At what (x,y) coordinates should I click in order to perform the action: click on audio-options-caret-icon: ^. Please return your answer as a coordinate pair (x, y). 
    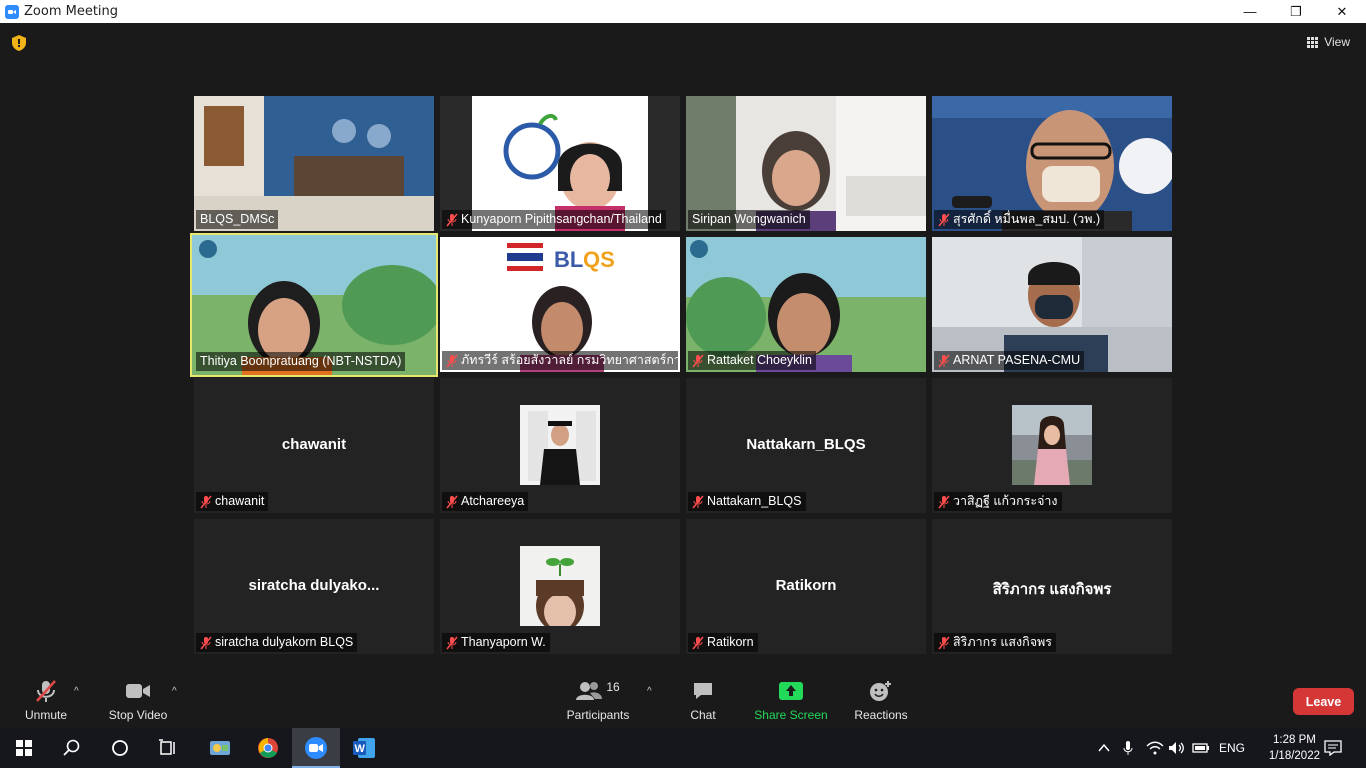
    Looking at the image, I should click on (76, 691).